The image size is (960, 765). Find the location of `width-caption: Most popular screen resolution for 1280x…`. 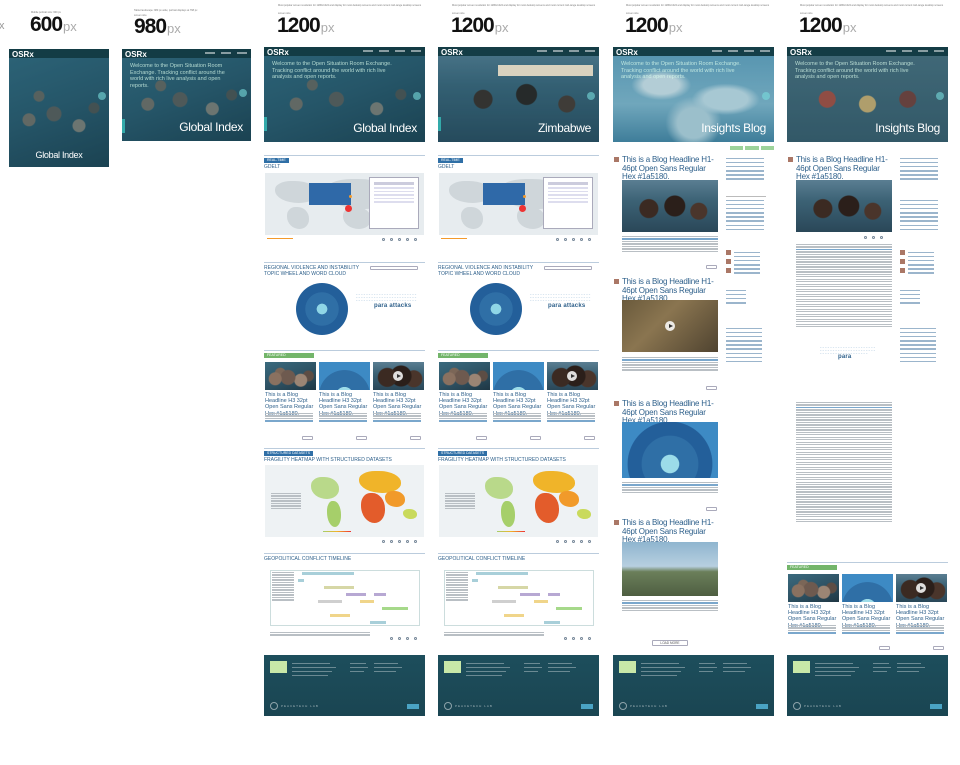

width-caption: Most popular screen resolution for 1280x… is located at coordinates (350, 5).